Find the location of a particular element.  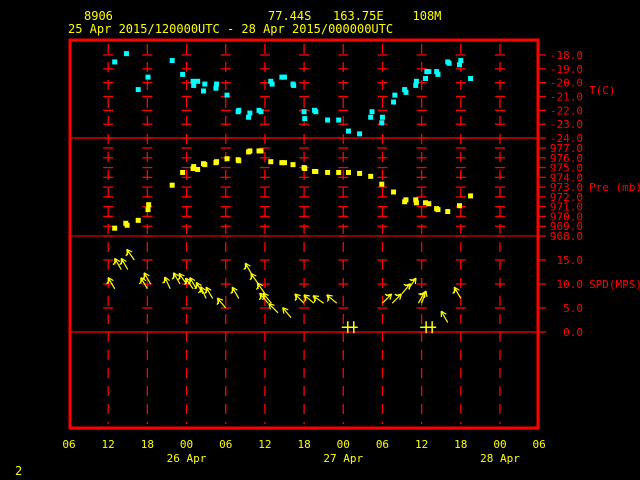

y-axis-label-pressure: Pre (mb) is located at coordinates (614, 187).